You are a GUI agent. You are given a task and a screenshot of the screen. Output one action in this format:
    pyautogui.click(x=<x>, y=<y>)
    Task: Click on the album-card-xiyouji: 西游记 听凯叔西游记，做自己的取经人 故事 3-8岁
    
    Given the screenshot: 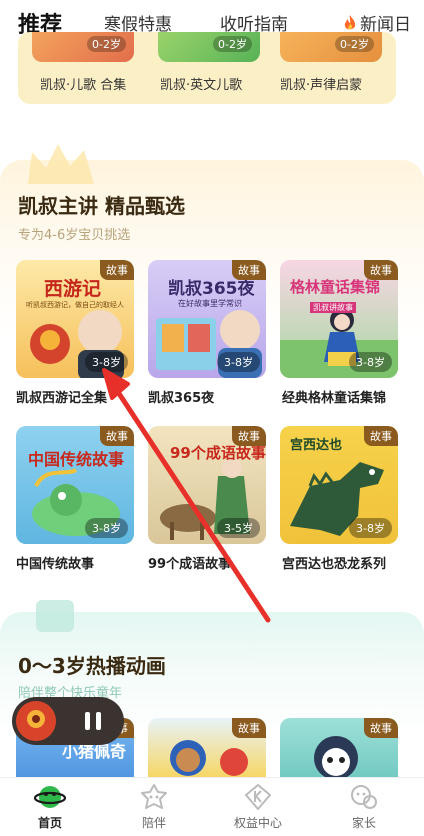 What is the action you would take?
    pyautogui.click(x=75, y=319)
    